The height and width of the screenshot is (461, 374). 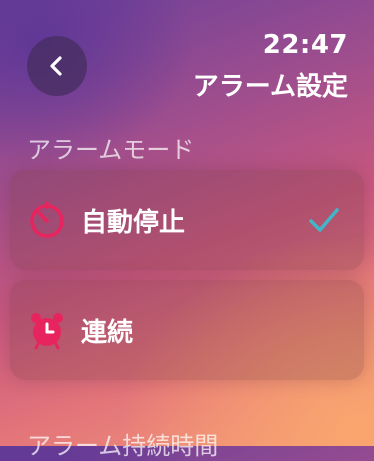 What do you see at coordinates (270, 87) in the screenshot?
I see `page-title: アラーム設定` at bounding box center [270, 87].